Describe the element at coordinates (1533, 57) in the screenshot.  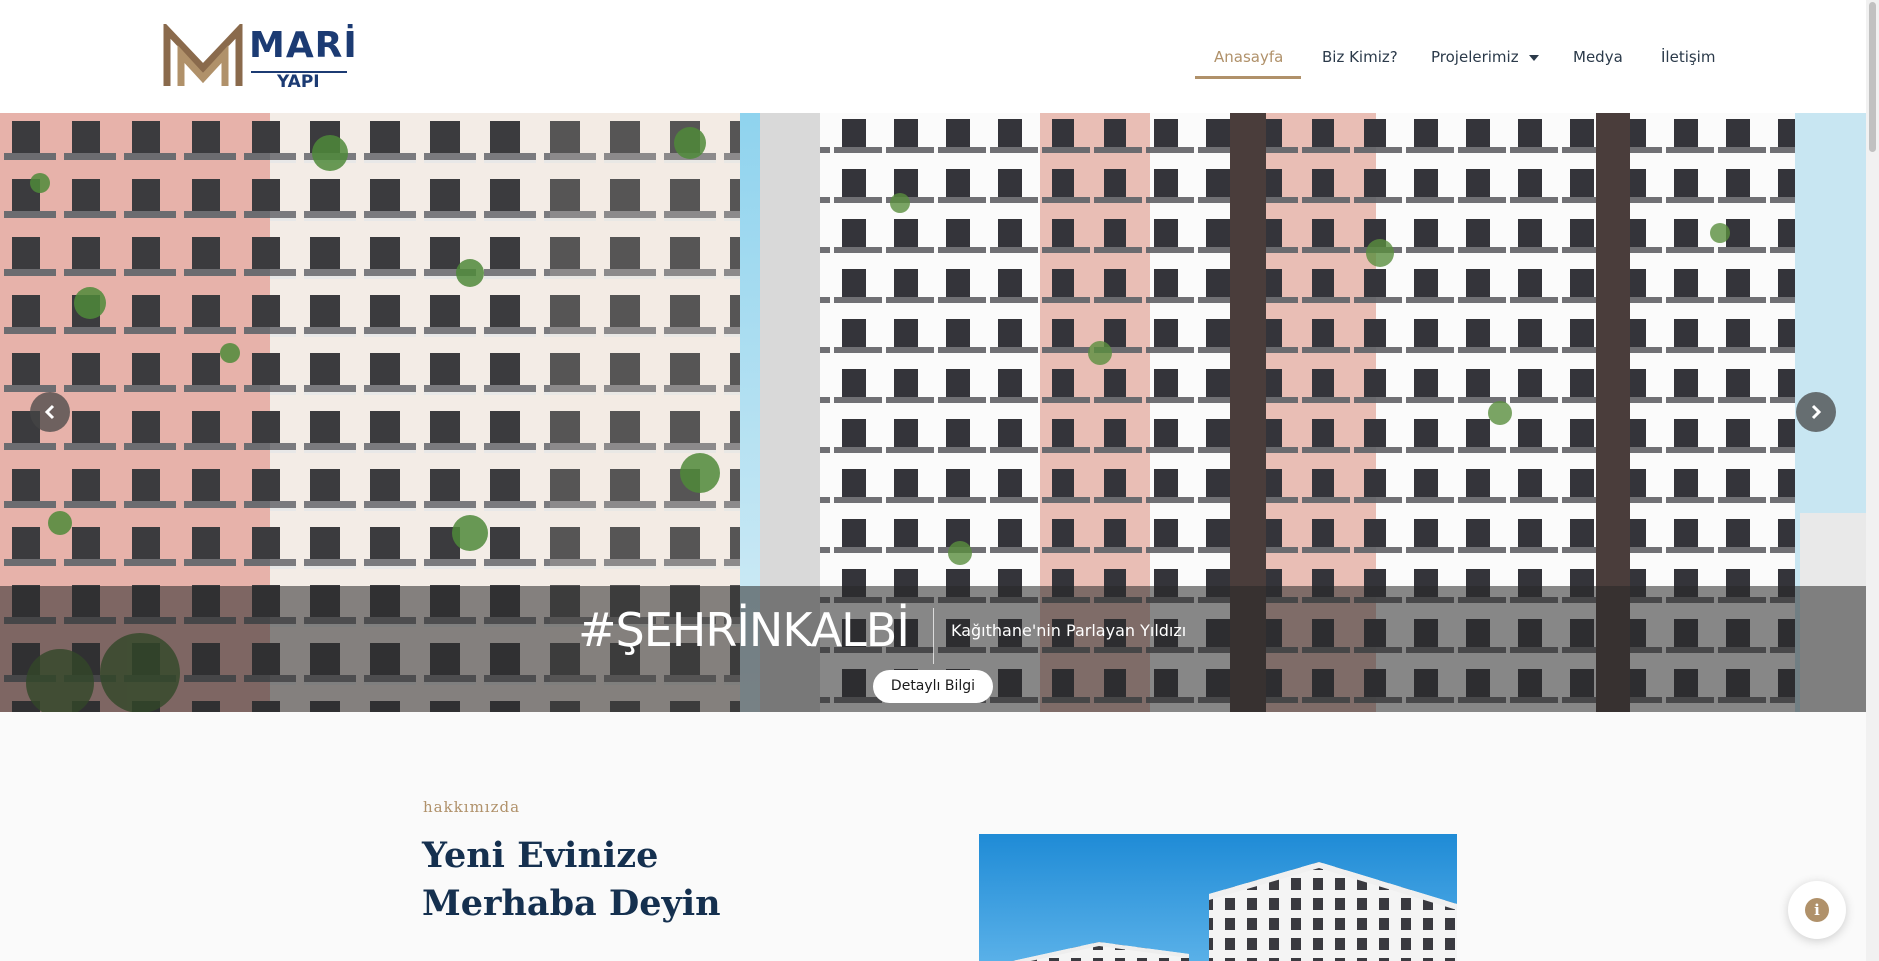
I see `chevron-down-icon` at that location.